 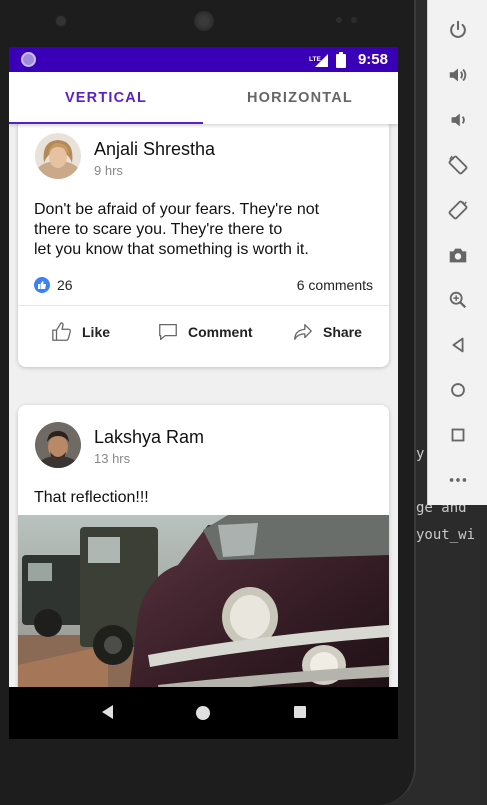 What do you see at coordinates (458, 255) in the screenshot?
I see `camera-icon` at bounding box center [458, 255].